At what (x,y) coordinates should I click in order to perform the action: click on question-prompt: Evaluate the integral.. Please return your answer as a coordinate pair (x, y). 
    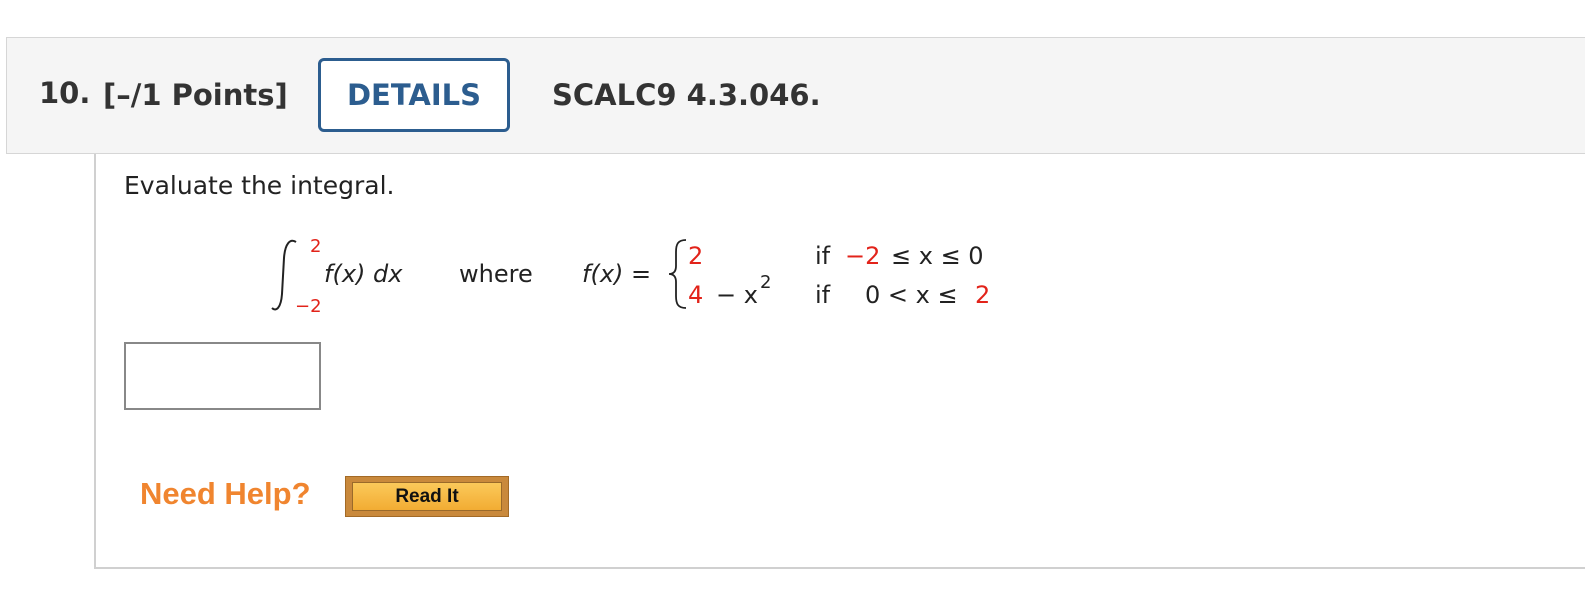
    Looking at the image, I should click on (259, 185).